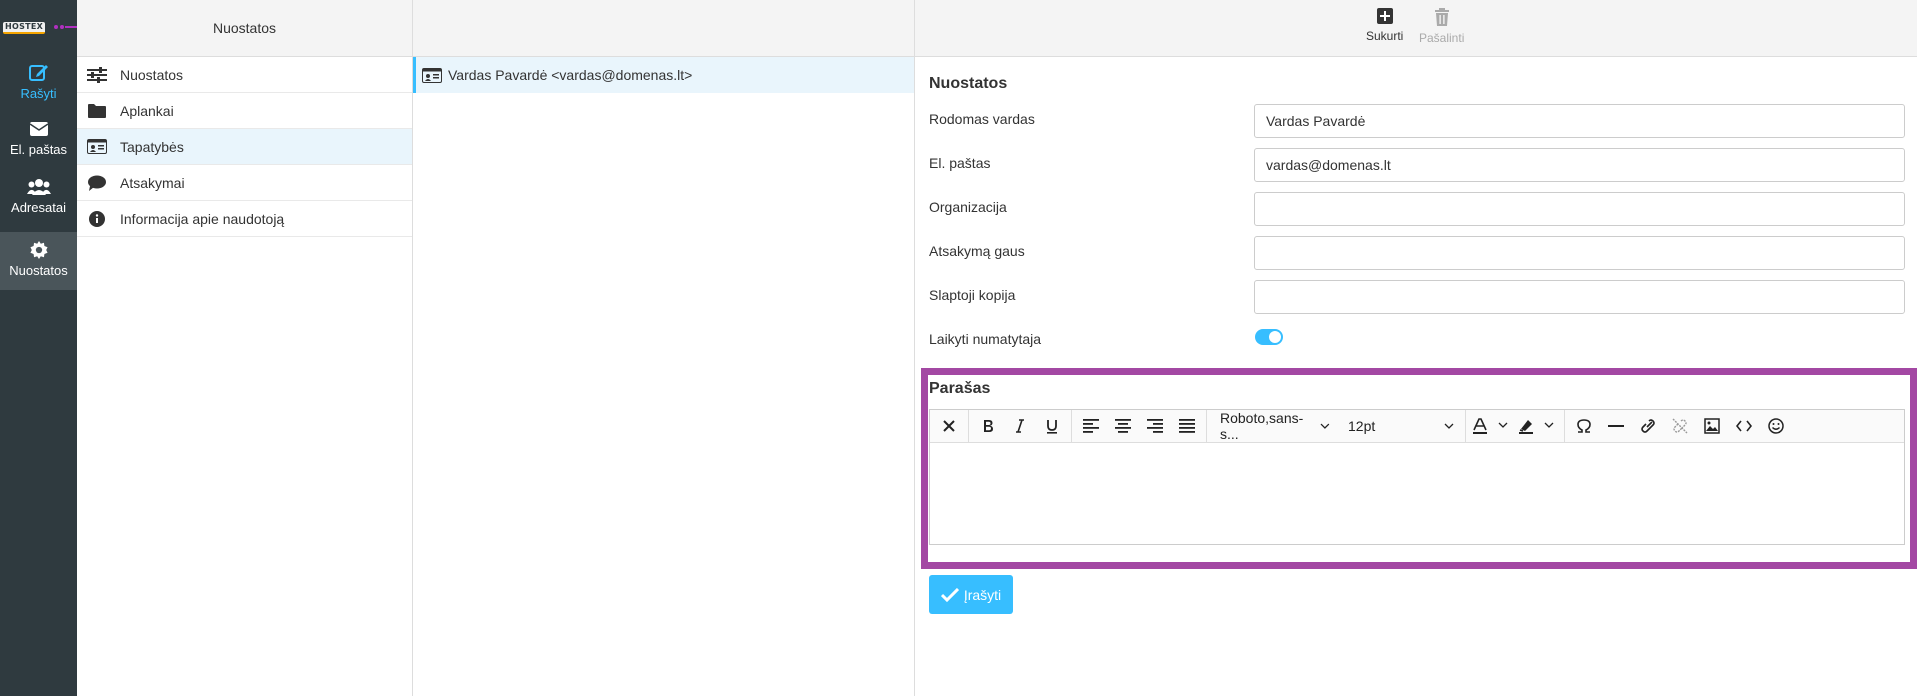 This screenshot has width=1917, height=696. I want to click on link-icon, so click(1648, 426).